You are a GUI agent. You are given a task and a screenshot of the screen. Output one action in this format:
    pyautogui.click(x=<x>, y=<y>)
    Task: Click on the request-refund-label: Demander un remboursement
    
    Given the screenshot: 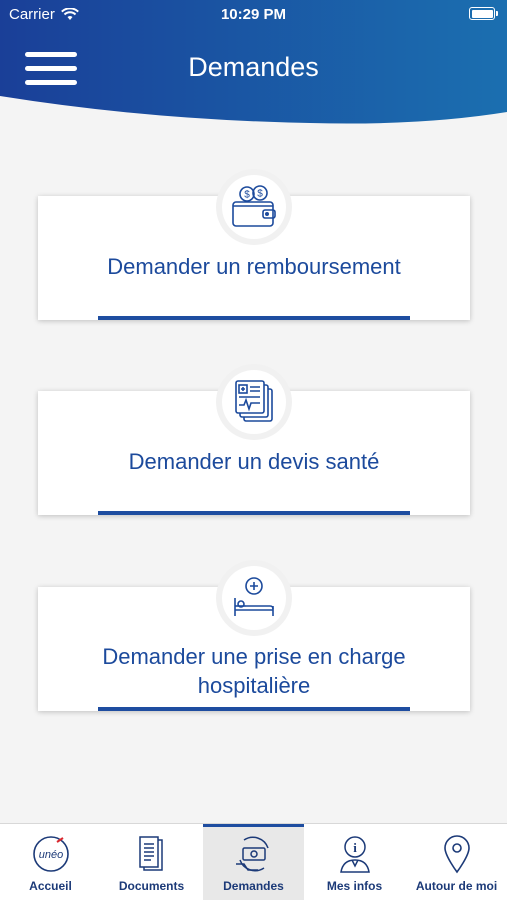 What is the action you would take?
    pyautogui.click(x=254, y=266)
    